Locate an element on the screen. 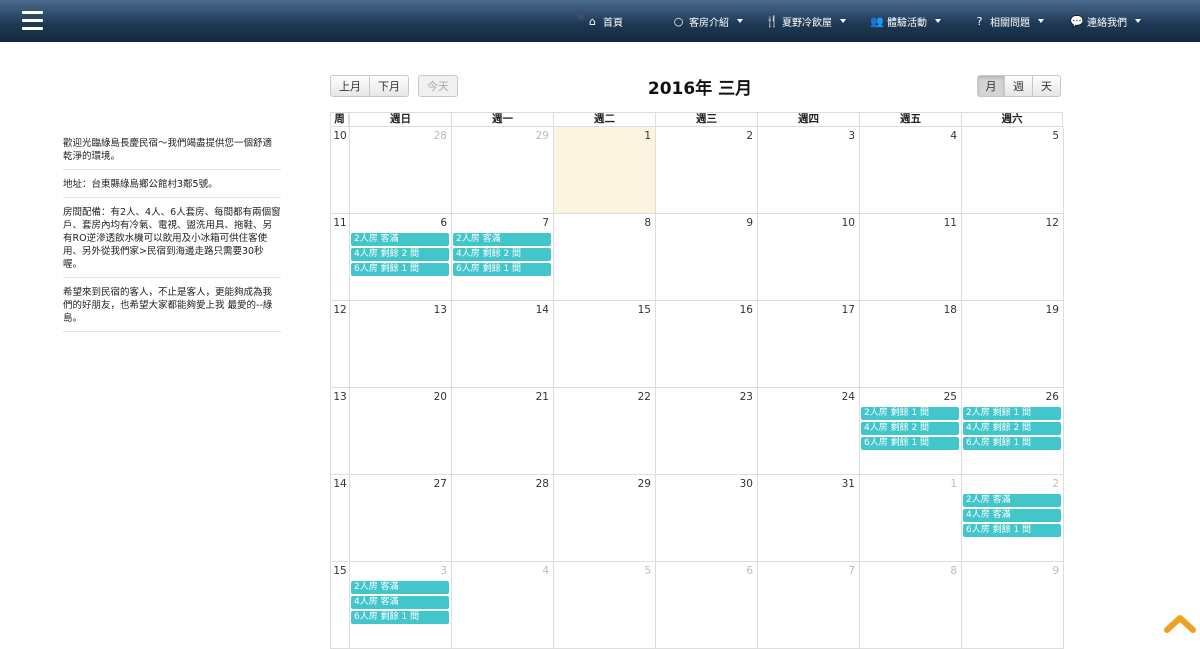 The image size is (1200, 649). day-cell: 2 2人房 客滿 4人房 客滿 6人房 剩餘 1 間 is located at coordinates (1012, 518).